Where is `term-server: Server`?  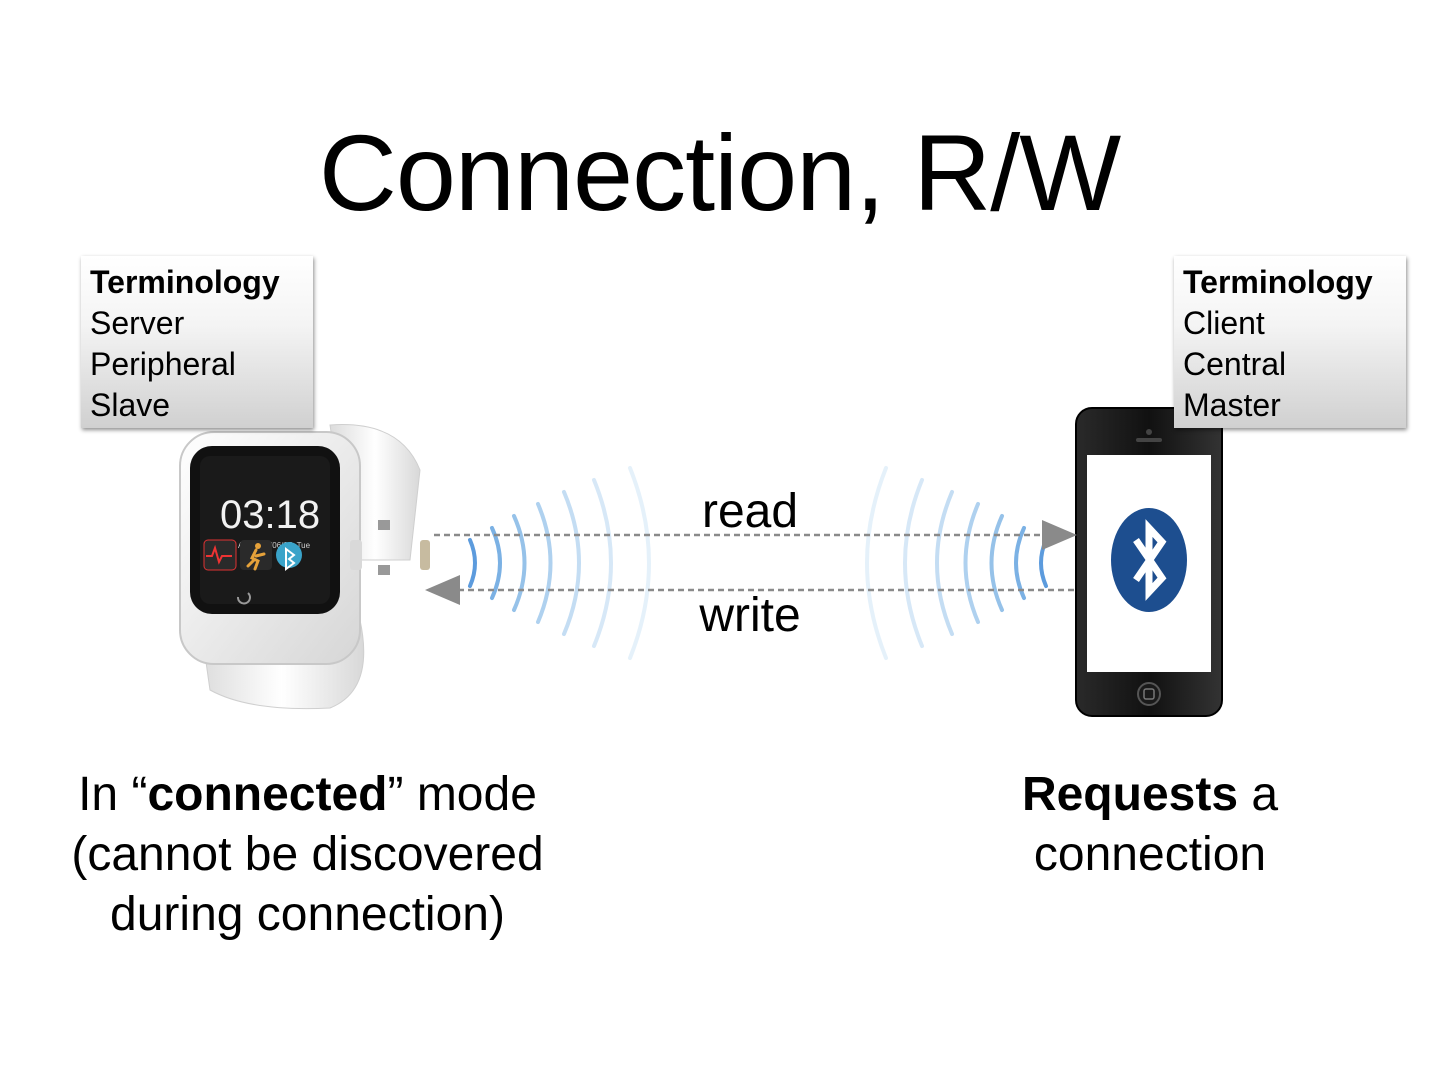 term-server: Server is located at coordinates (137, 323).